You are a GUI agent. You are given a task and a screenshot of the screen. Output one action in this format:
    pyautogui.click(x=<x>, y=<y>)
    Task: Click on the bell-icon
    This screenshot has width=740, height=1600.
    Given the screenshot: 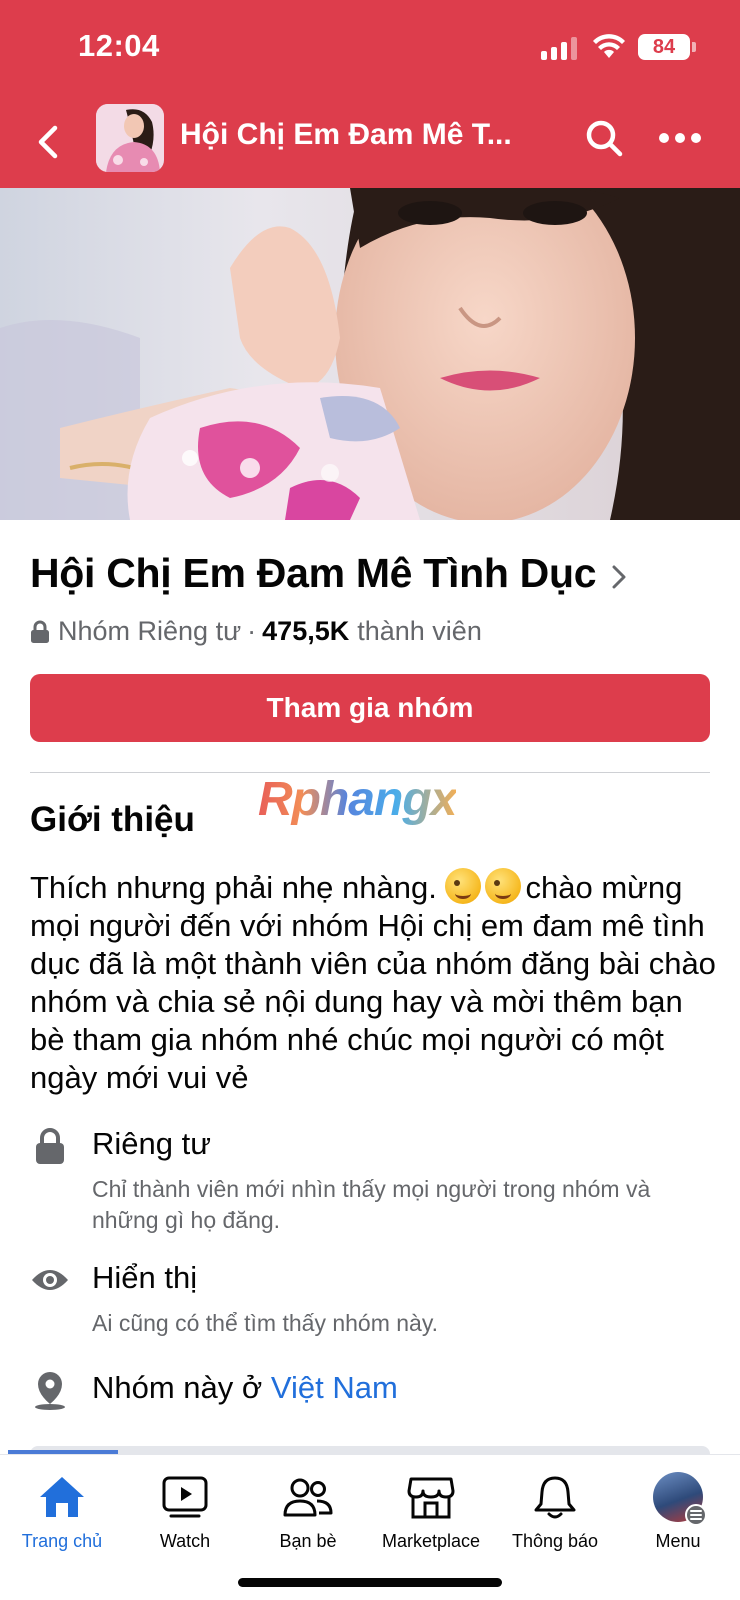 What is the action you would take?
    pyautogui.click(x=555, y=1497)
    